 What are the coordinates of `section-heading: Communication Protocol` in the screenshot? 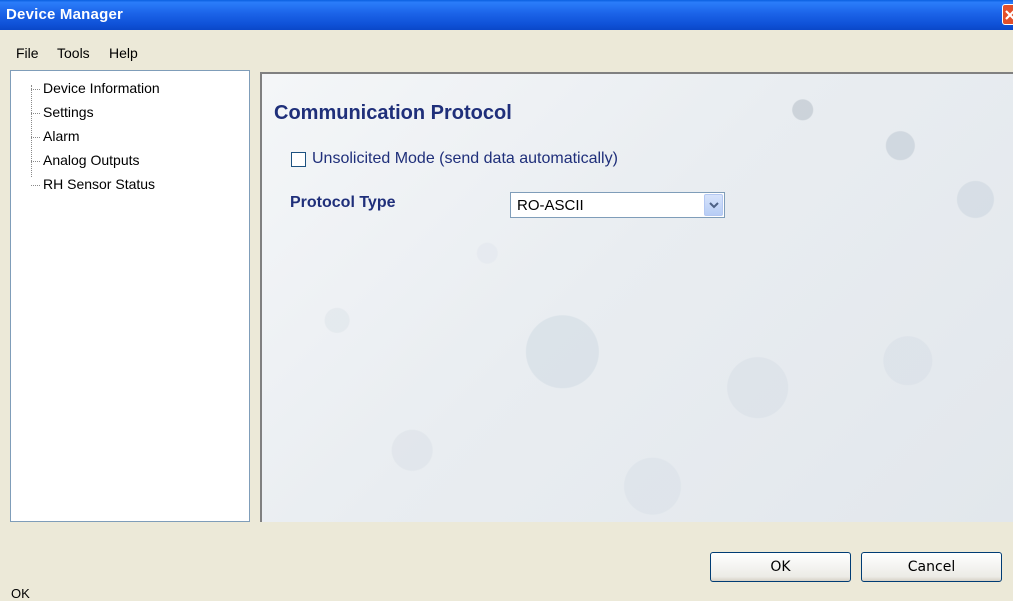 It's located at (393, 113).